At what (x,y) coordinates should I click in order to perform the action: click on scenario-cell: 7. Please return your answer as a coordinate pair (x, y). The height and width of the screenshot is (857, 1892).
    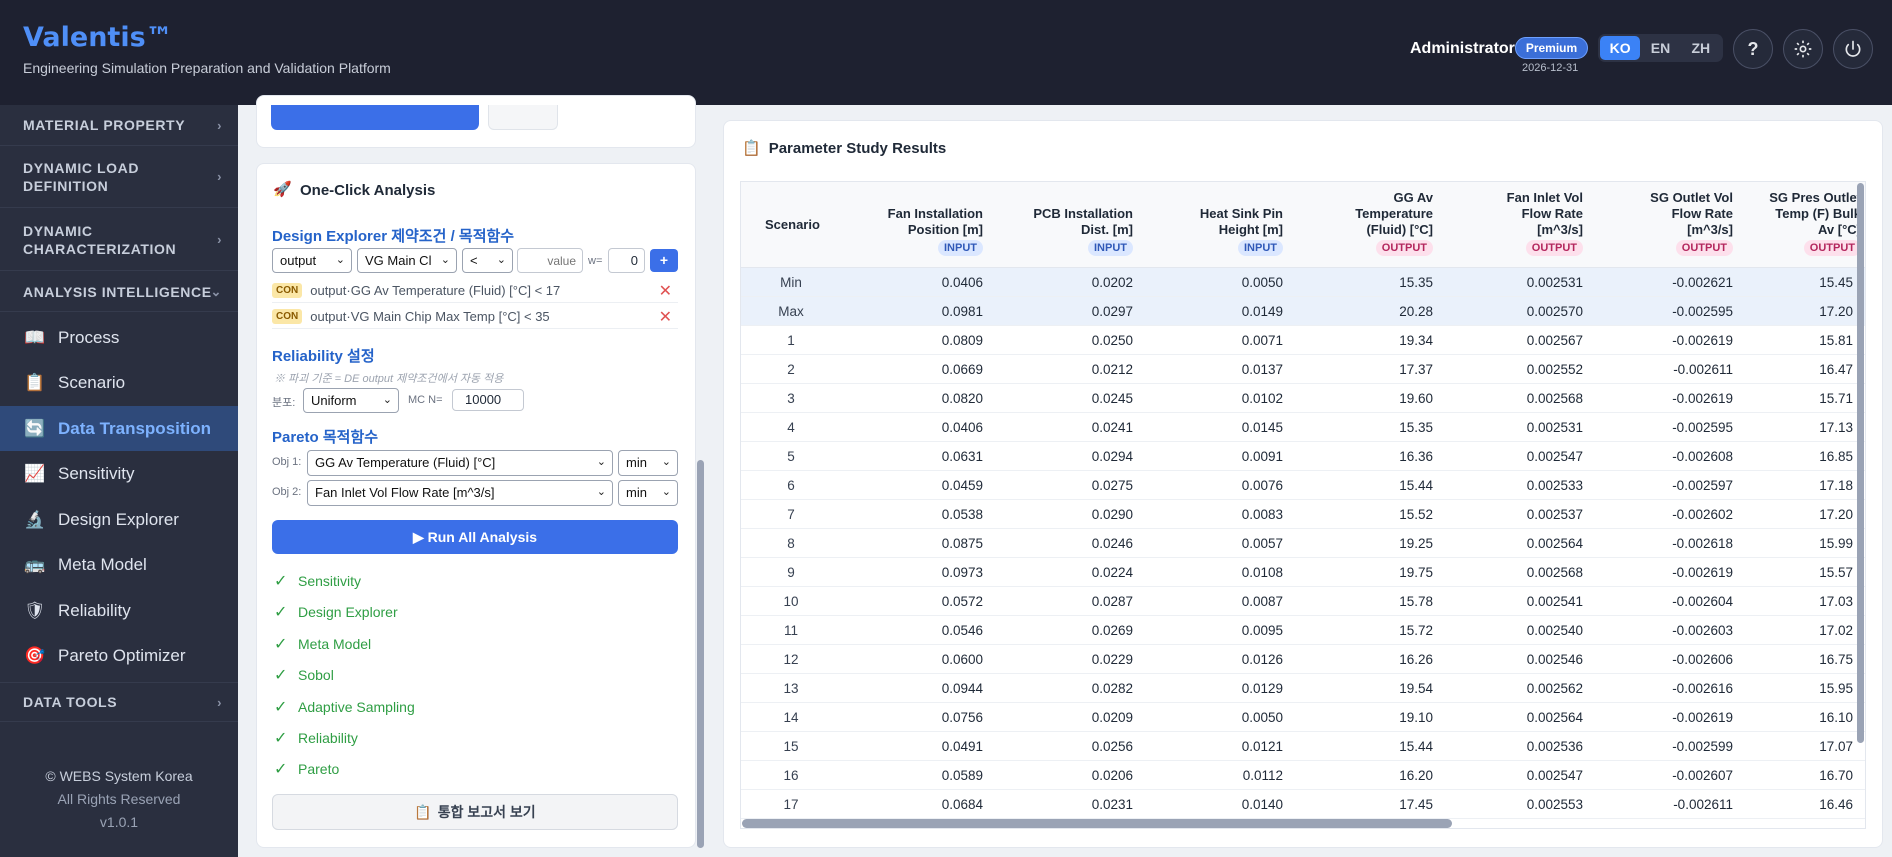
    Looking at the image, I should click on (791, 514).